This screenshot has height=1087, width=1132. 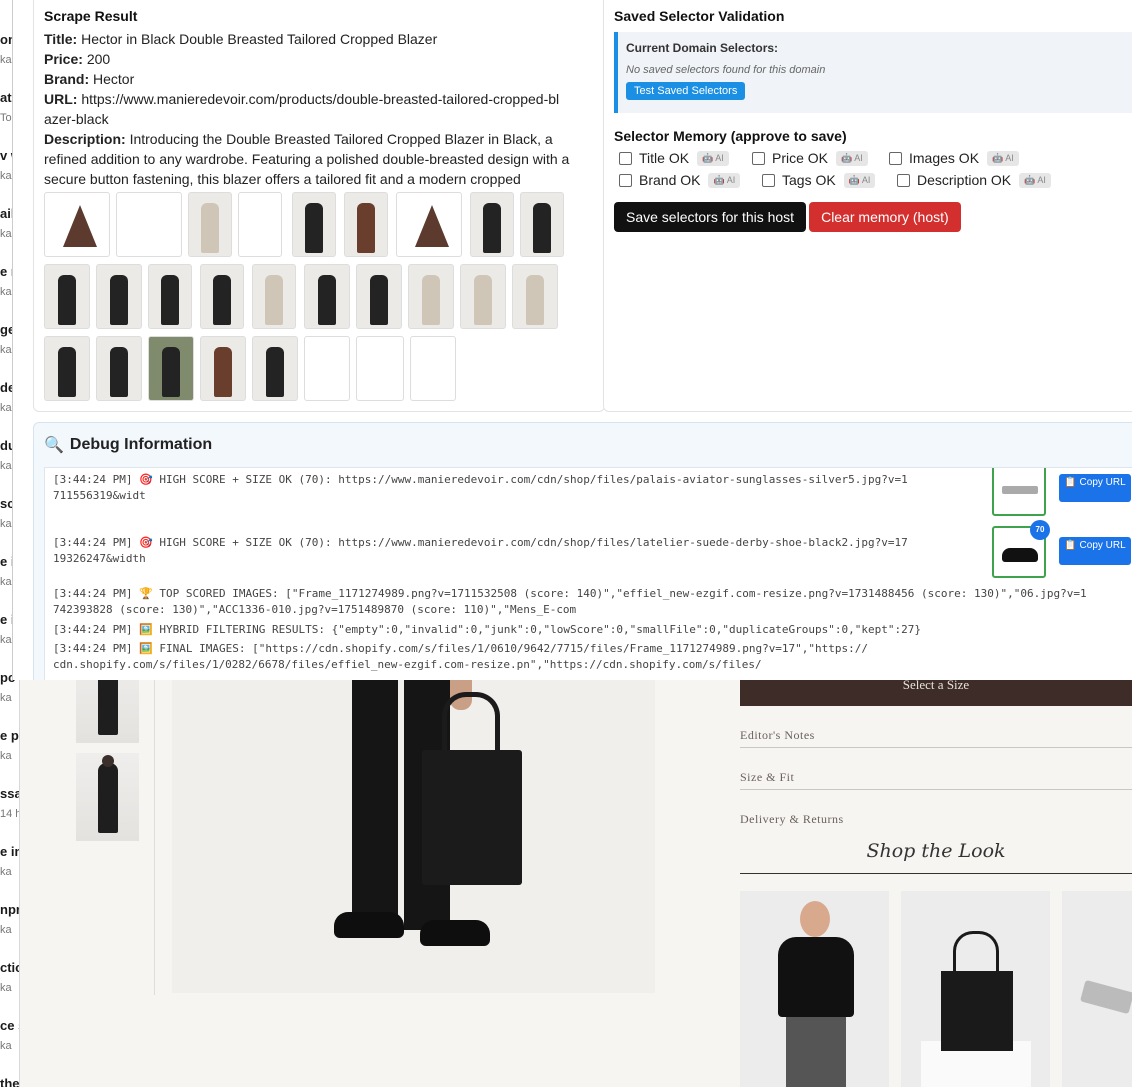 What do you see at coordinates (9, 735) in the screenshot?
I see `sidebar-item-title: e pr` at bounding box center [9, 735].